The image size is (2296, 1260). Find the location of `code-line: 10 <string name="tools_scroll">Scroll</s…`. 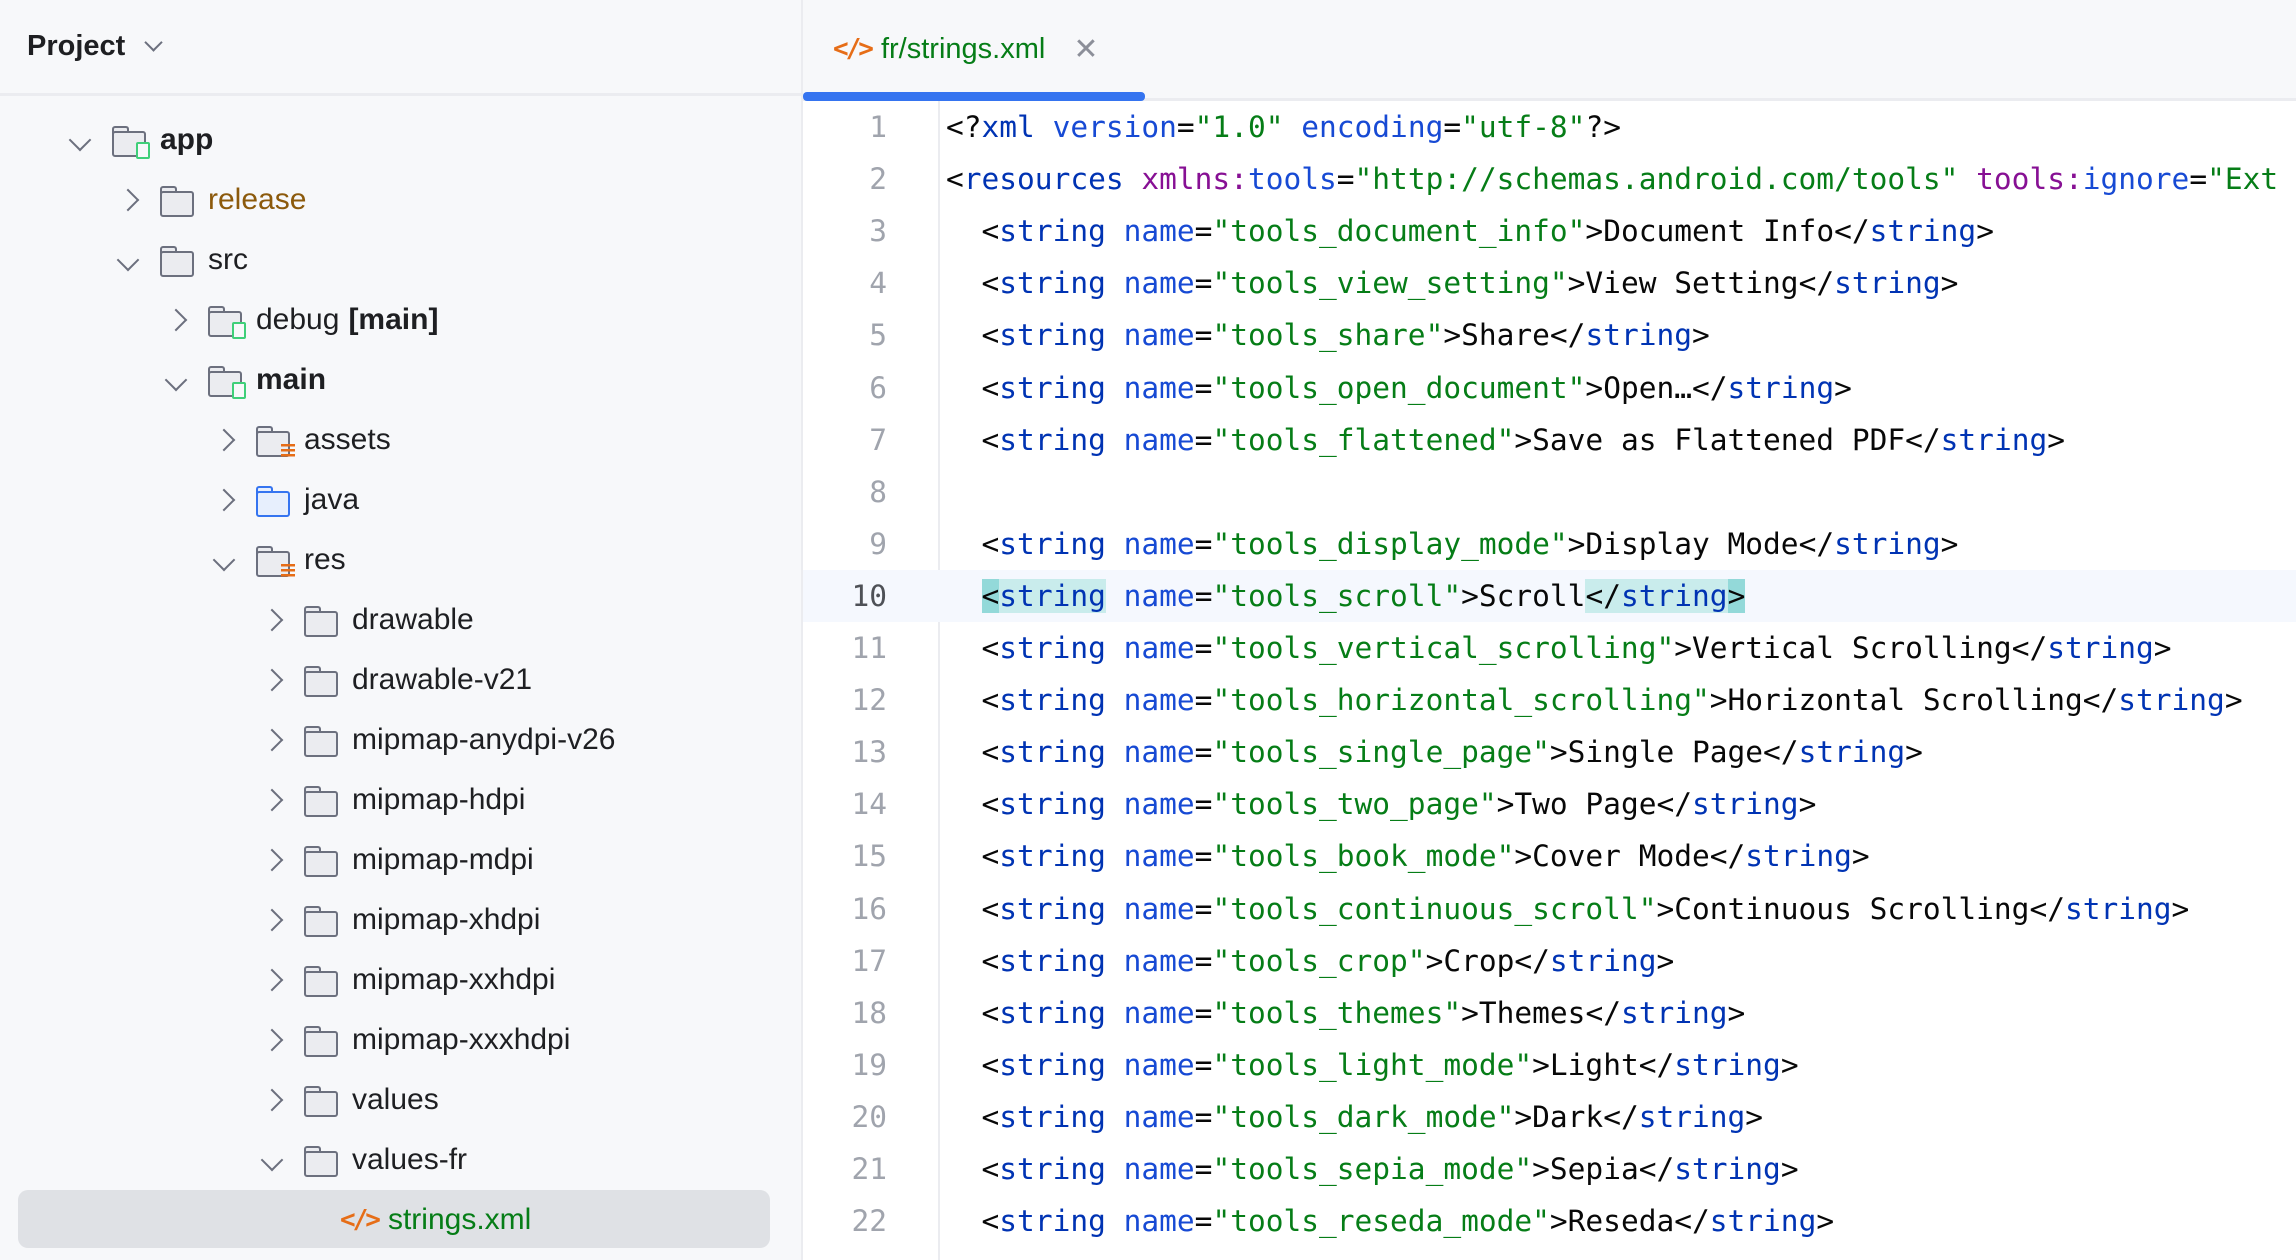

code-line: 10 <string name="tools_scroll">Scroll</s… is located at coordinates (1549, 595).